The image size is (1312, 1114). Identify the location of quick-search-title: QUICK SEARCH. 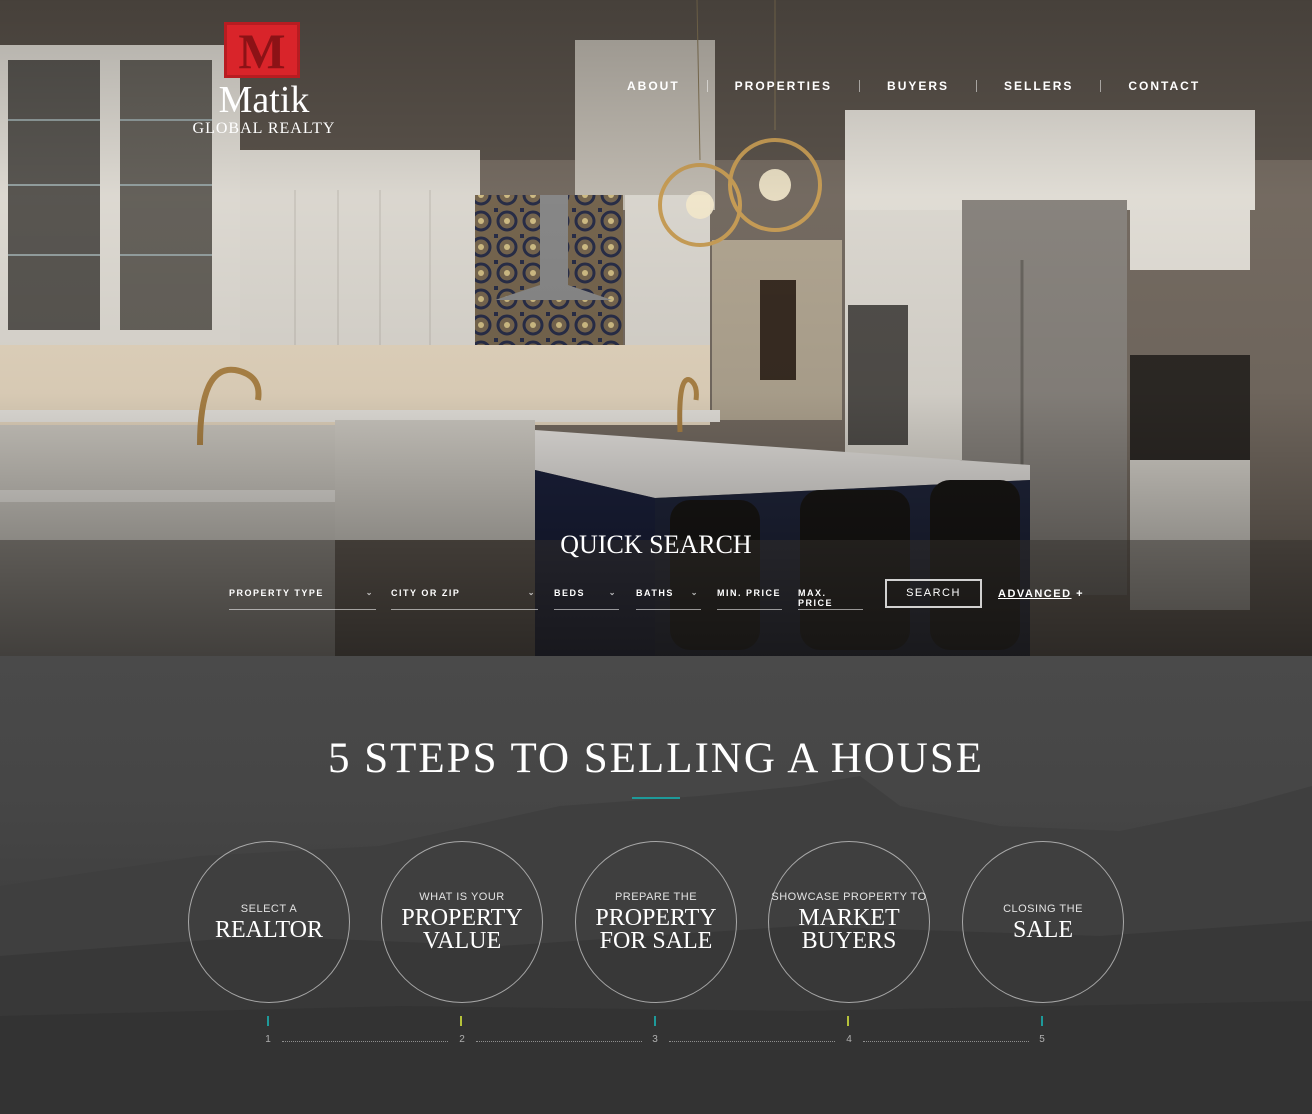
(656, 544).